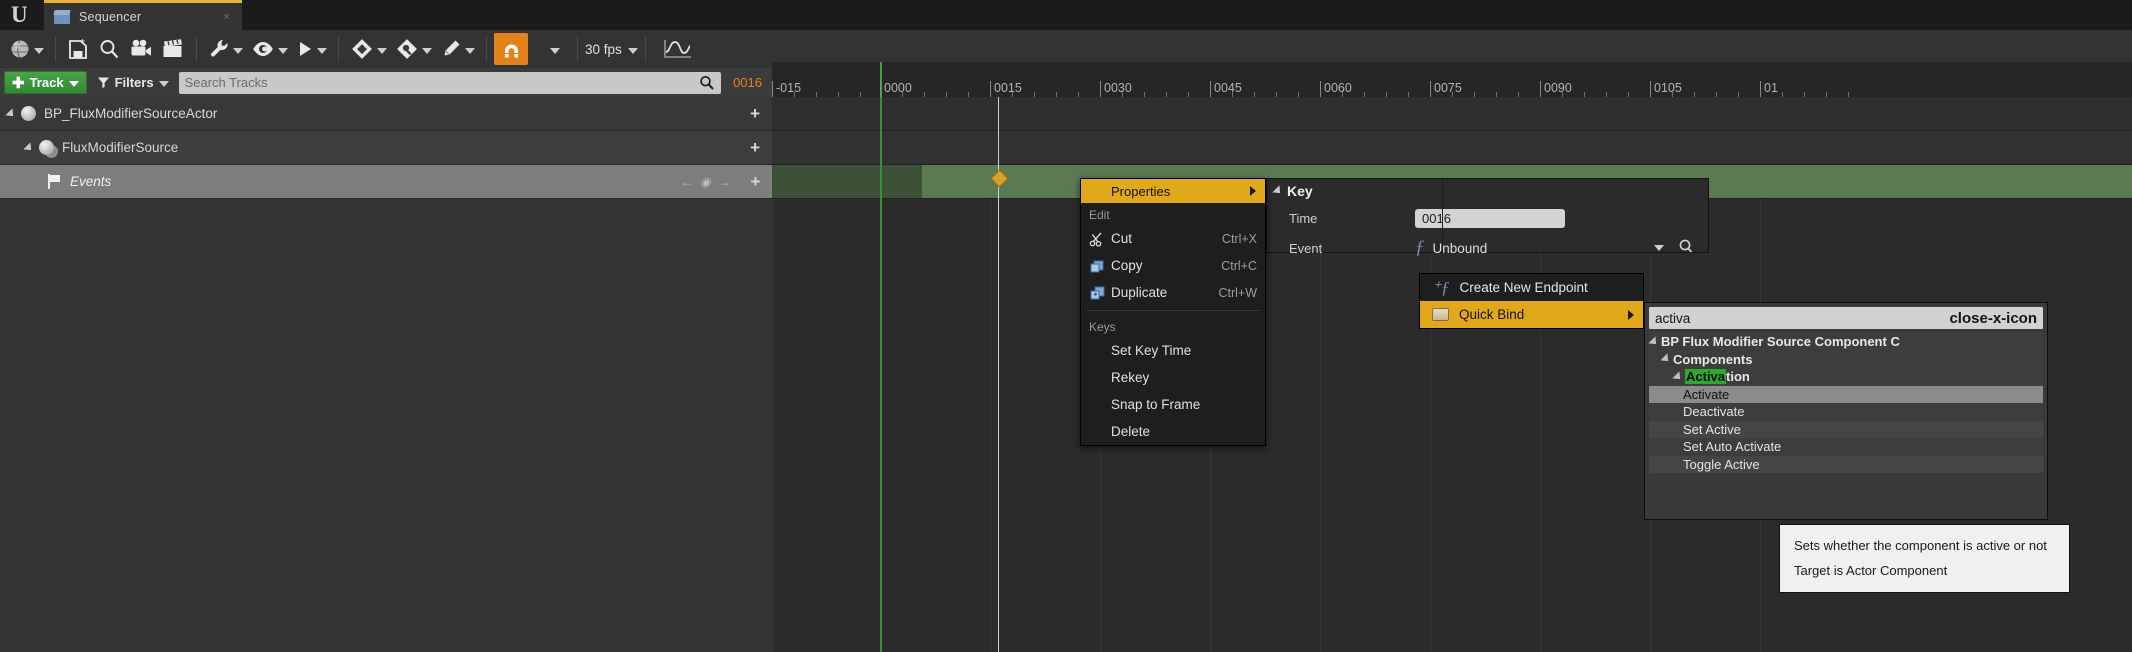 The width and height of the screenshot is (2132, 652). I want to click on close-x-icon: close-x-icon, so click(1993, 318).